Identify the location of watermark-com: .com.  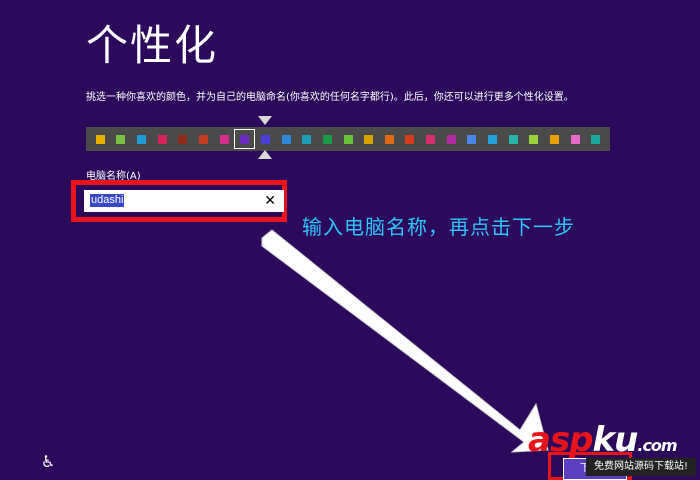
(657, 445).